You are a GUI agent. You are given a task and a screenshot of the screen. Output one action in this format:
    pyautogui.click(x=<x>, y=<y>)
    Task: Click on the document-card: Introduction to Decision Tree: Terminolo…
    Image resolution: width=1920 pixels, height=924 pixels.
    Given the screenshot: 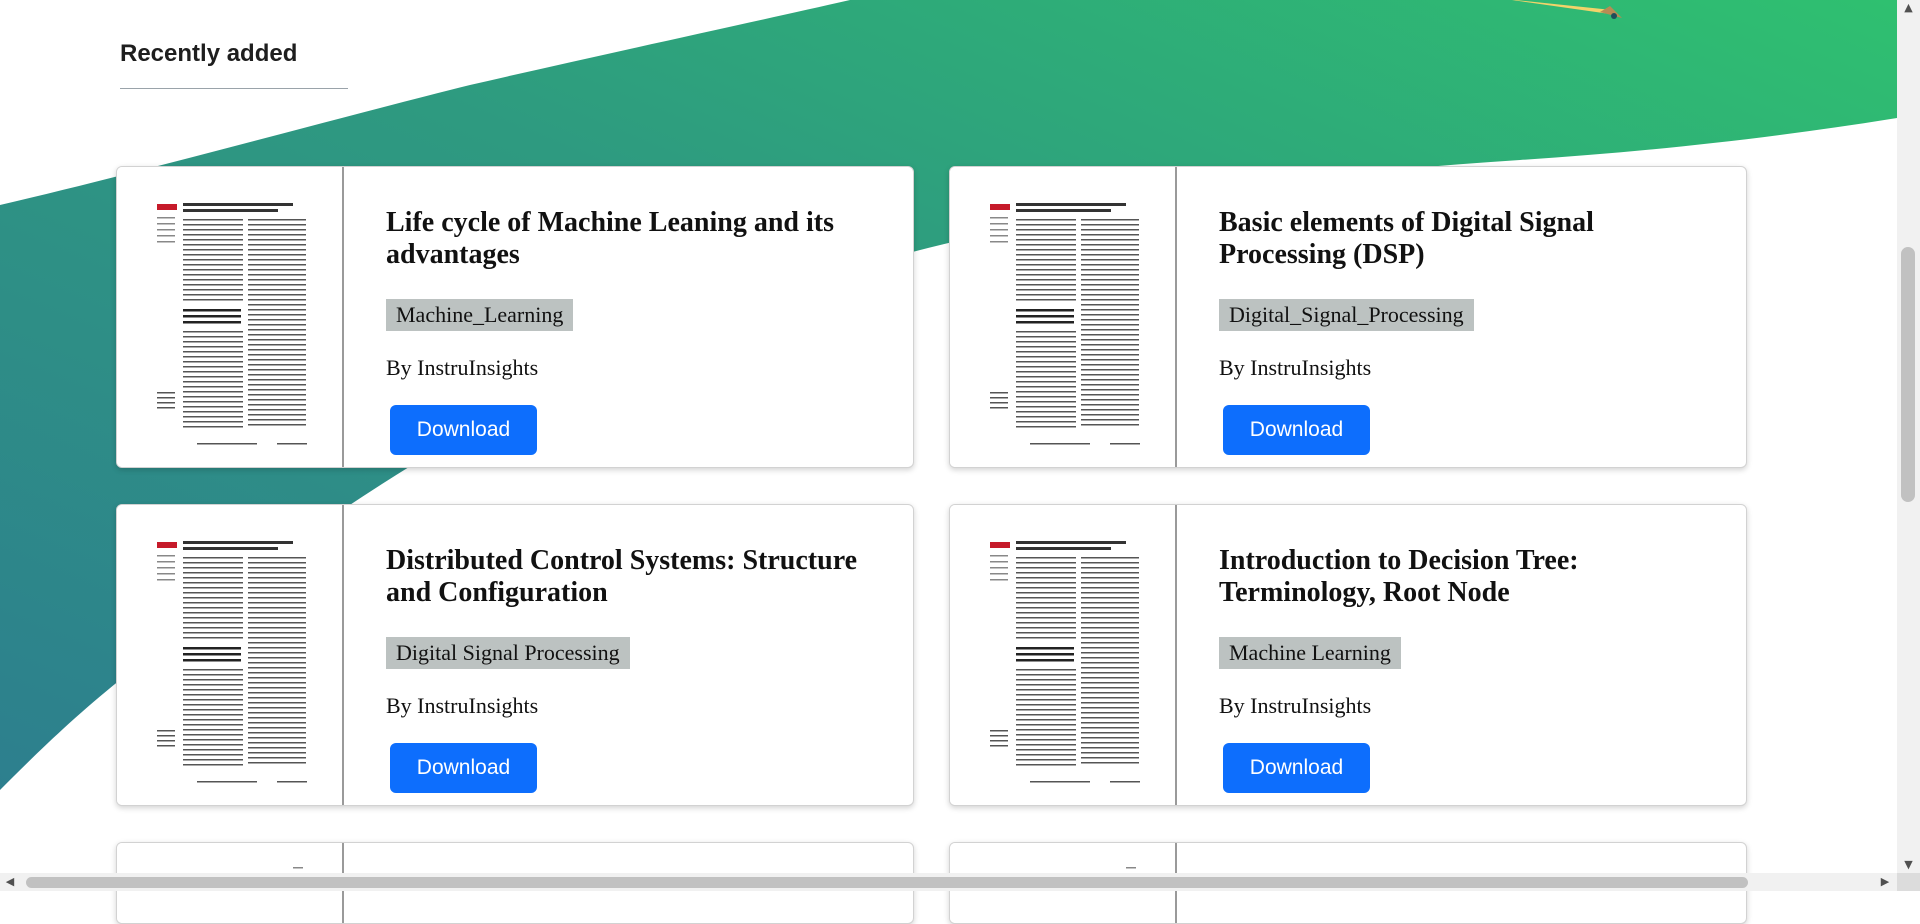 What is the action you would take?
    pyautogui.click(x=1348, y=655)
    